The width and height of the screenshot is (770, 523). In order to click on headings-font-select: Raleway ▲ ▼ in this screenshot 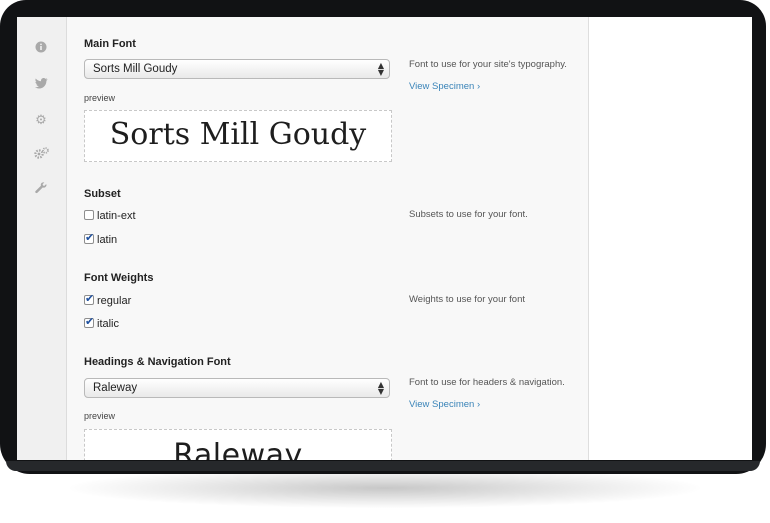, I will do `click(237, 388)`.